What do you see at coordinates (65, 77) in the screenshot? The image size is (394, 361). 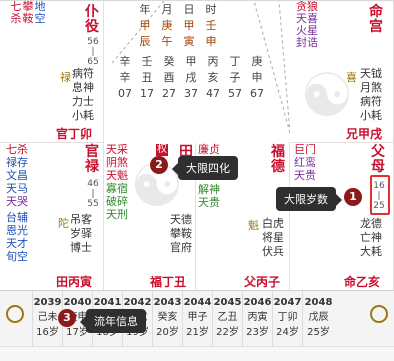 I see `tag-lu: 禄` at bounding box center [65, 77].